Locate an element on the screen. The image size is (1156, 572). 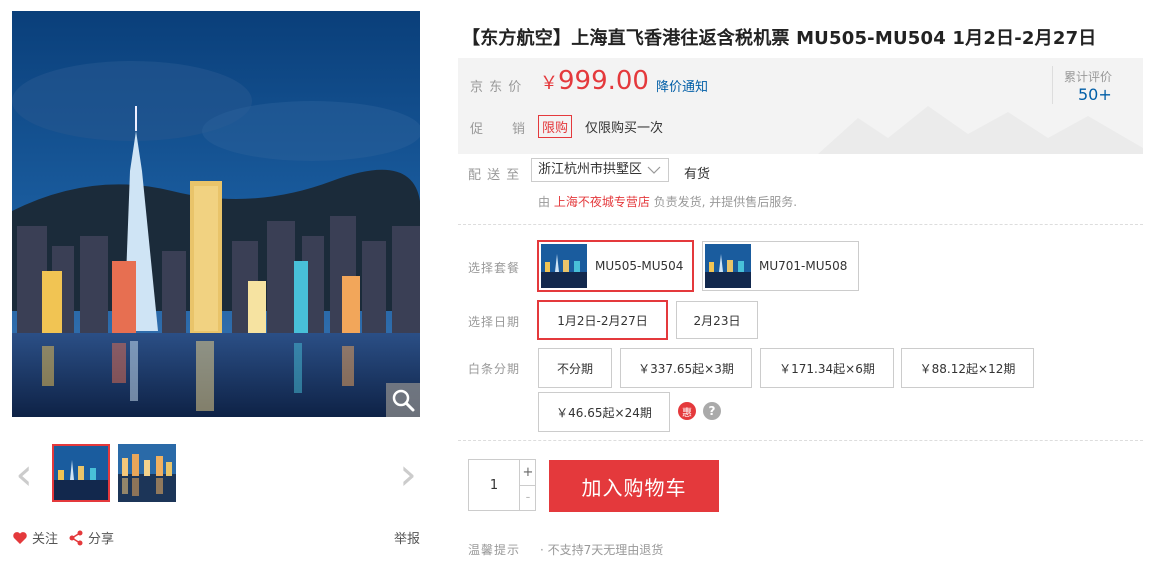
package-label-2: MU701-MU508 is located at coordinates (803, 266).